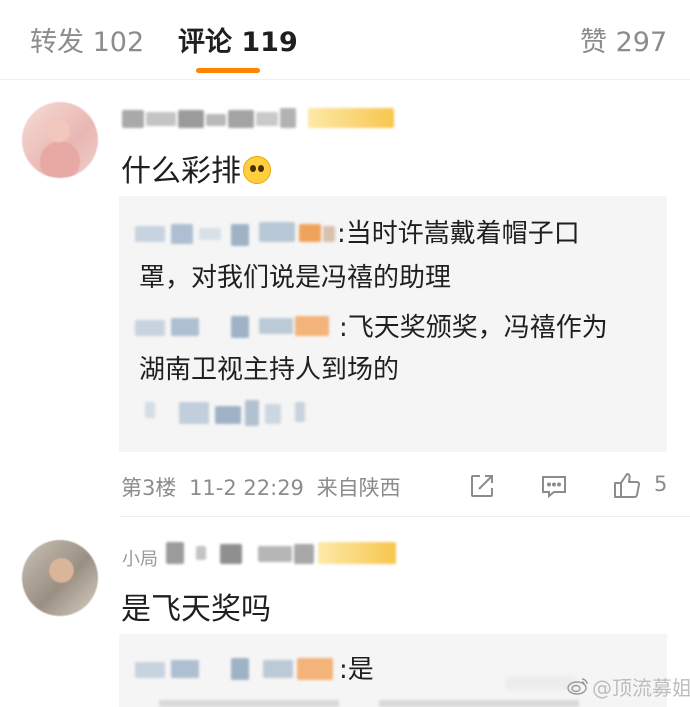  I want to click on reply-thread: :是, so click(393, 670).